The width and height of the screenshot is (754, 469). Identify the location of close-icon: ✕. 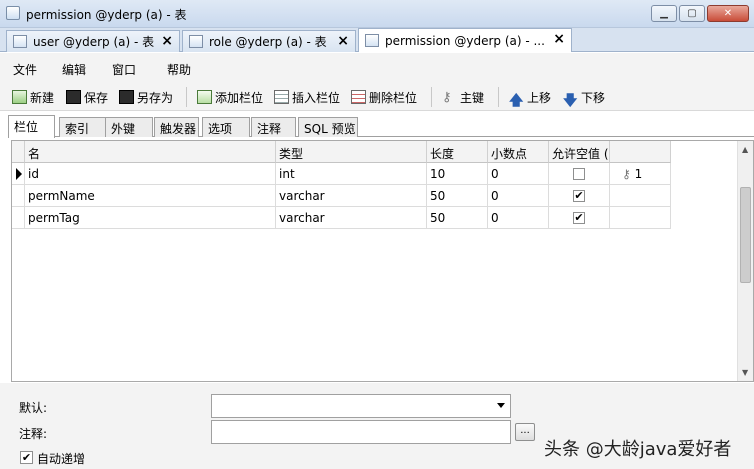
(728, 13).